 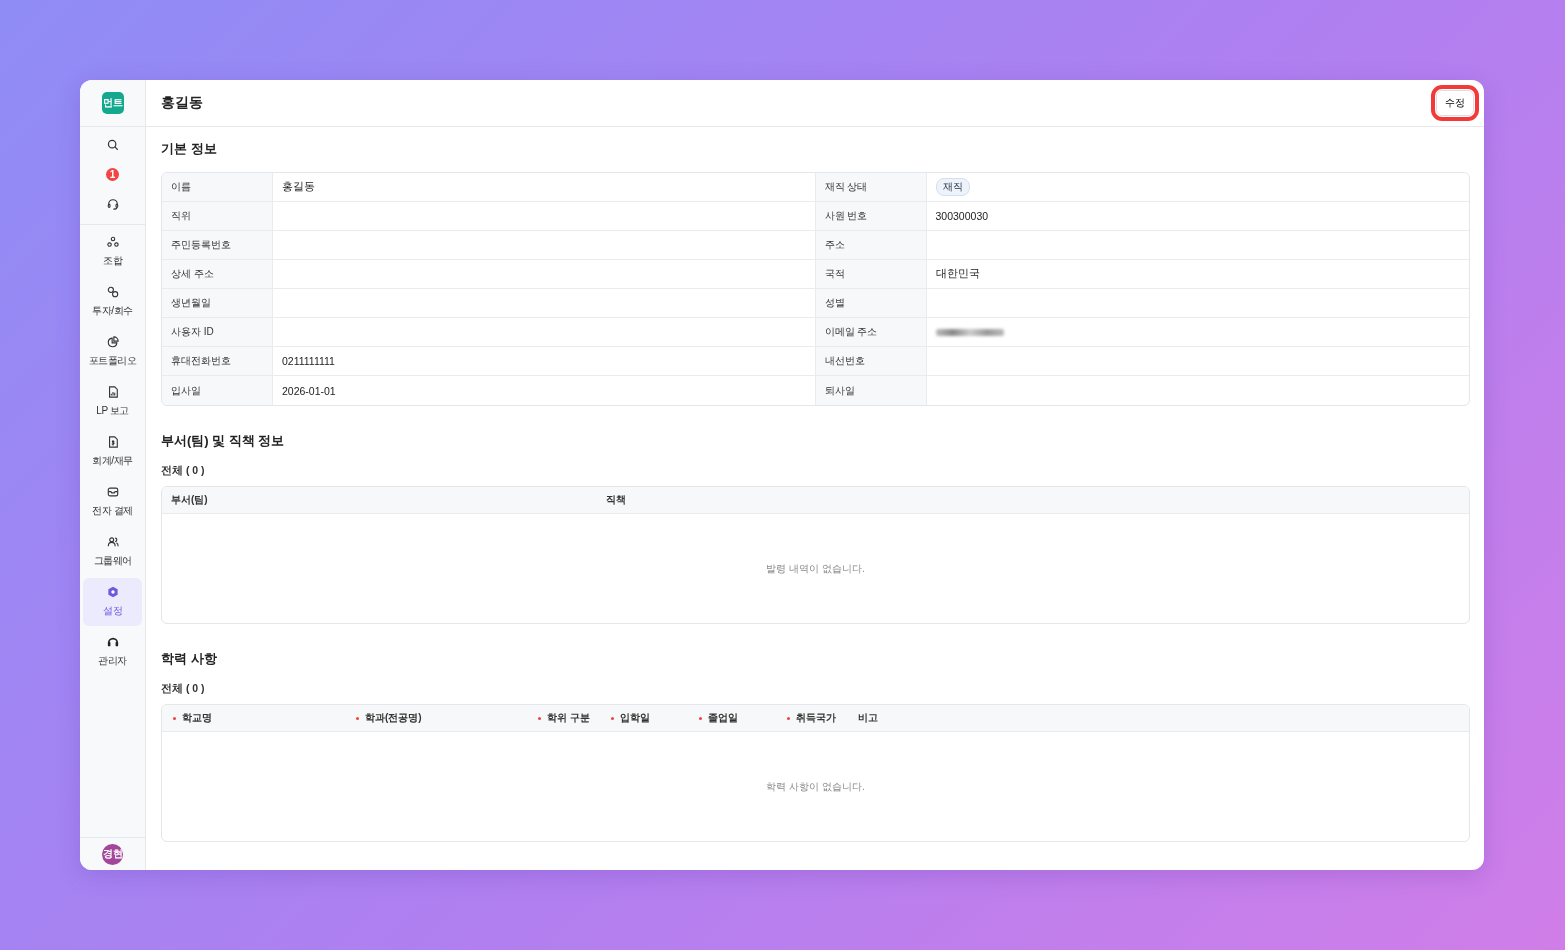 I want to click on column-header: 부서(팀), so click(x=190, y=500).